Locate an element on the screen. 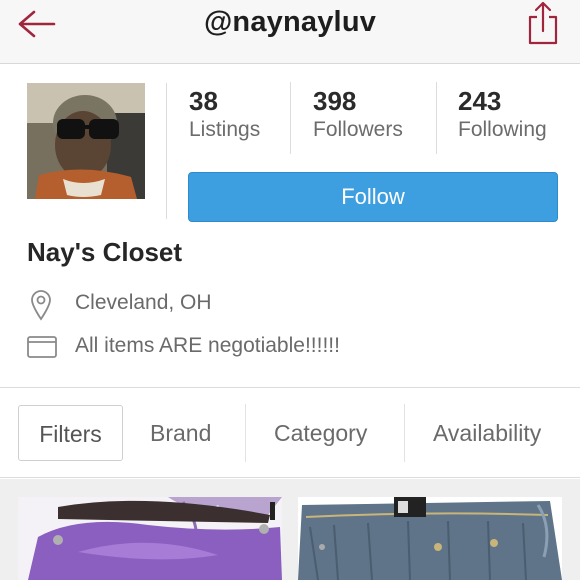 This screenshot has height=580, width=580. page-title: @naynayluv is located at coordinates (290, 22).